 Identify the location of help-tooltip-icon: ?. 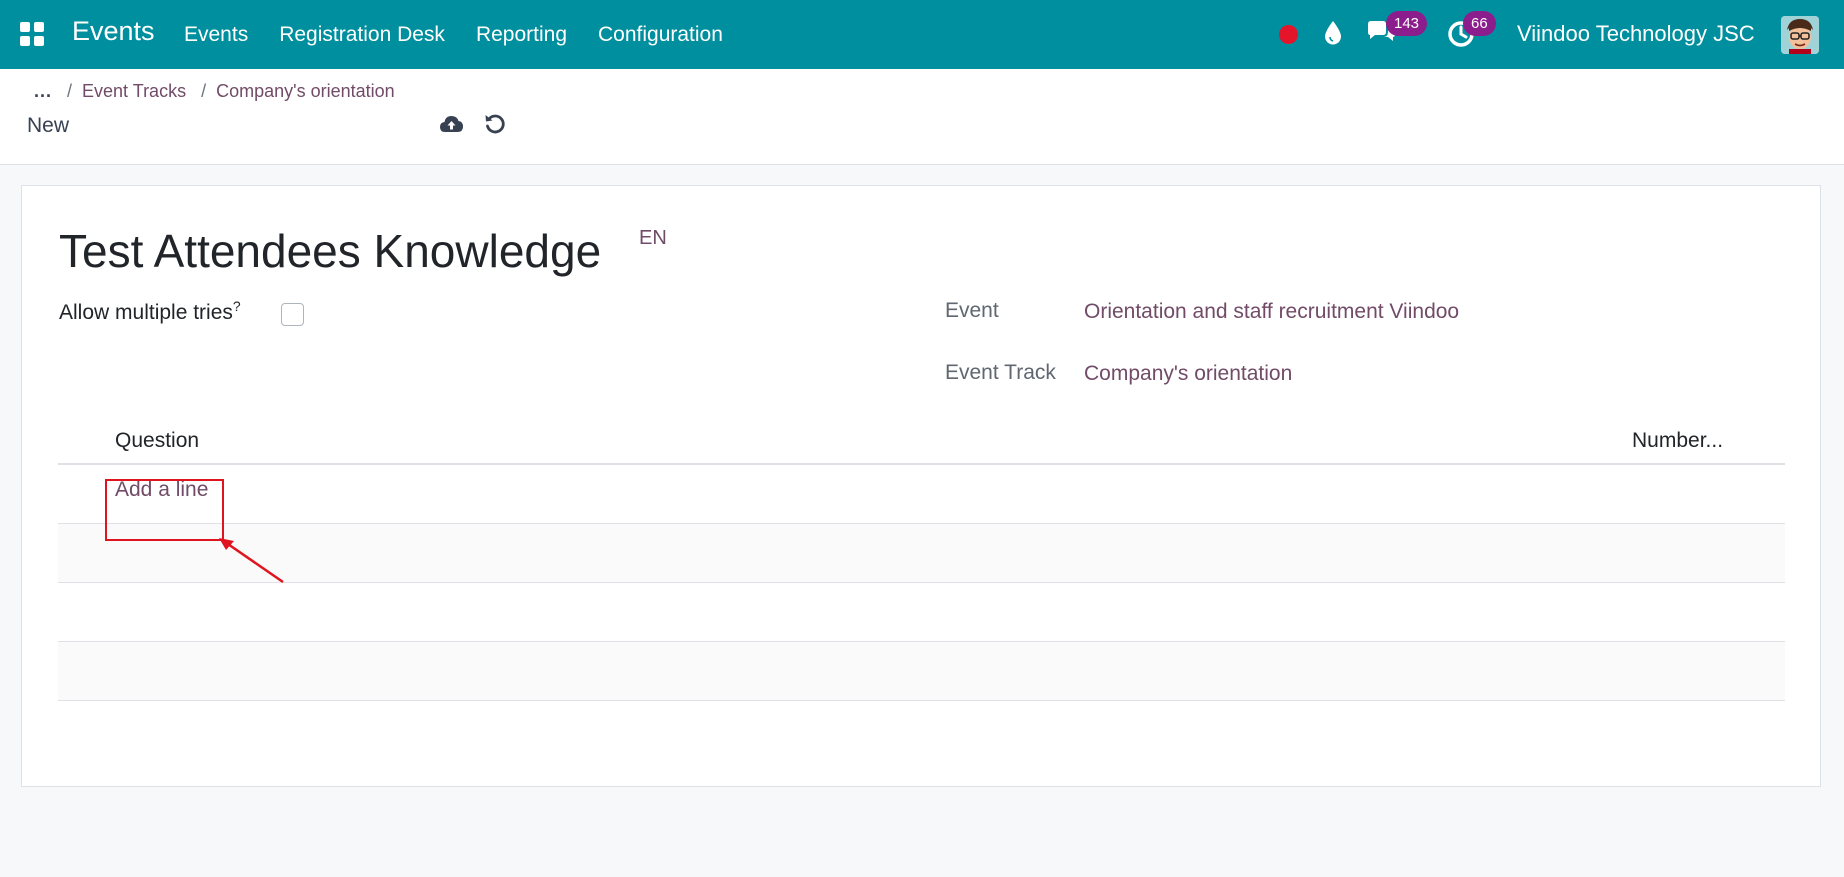
(237, 306).